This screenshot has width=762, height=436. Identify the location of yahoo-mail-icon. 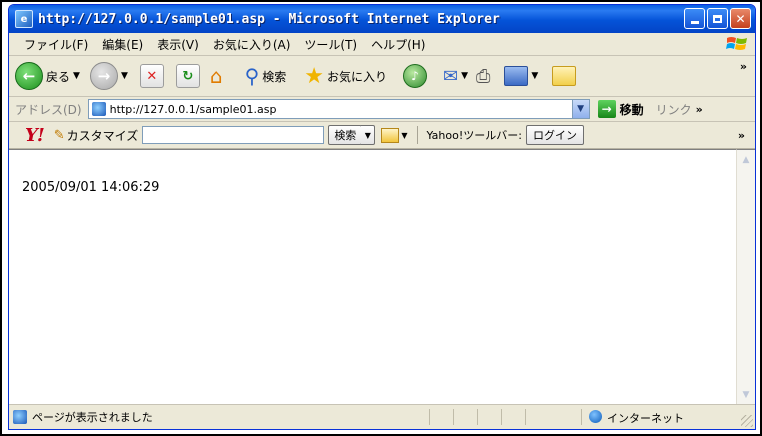
(390, 135).